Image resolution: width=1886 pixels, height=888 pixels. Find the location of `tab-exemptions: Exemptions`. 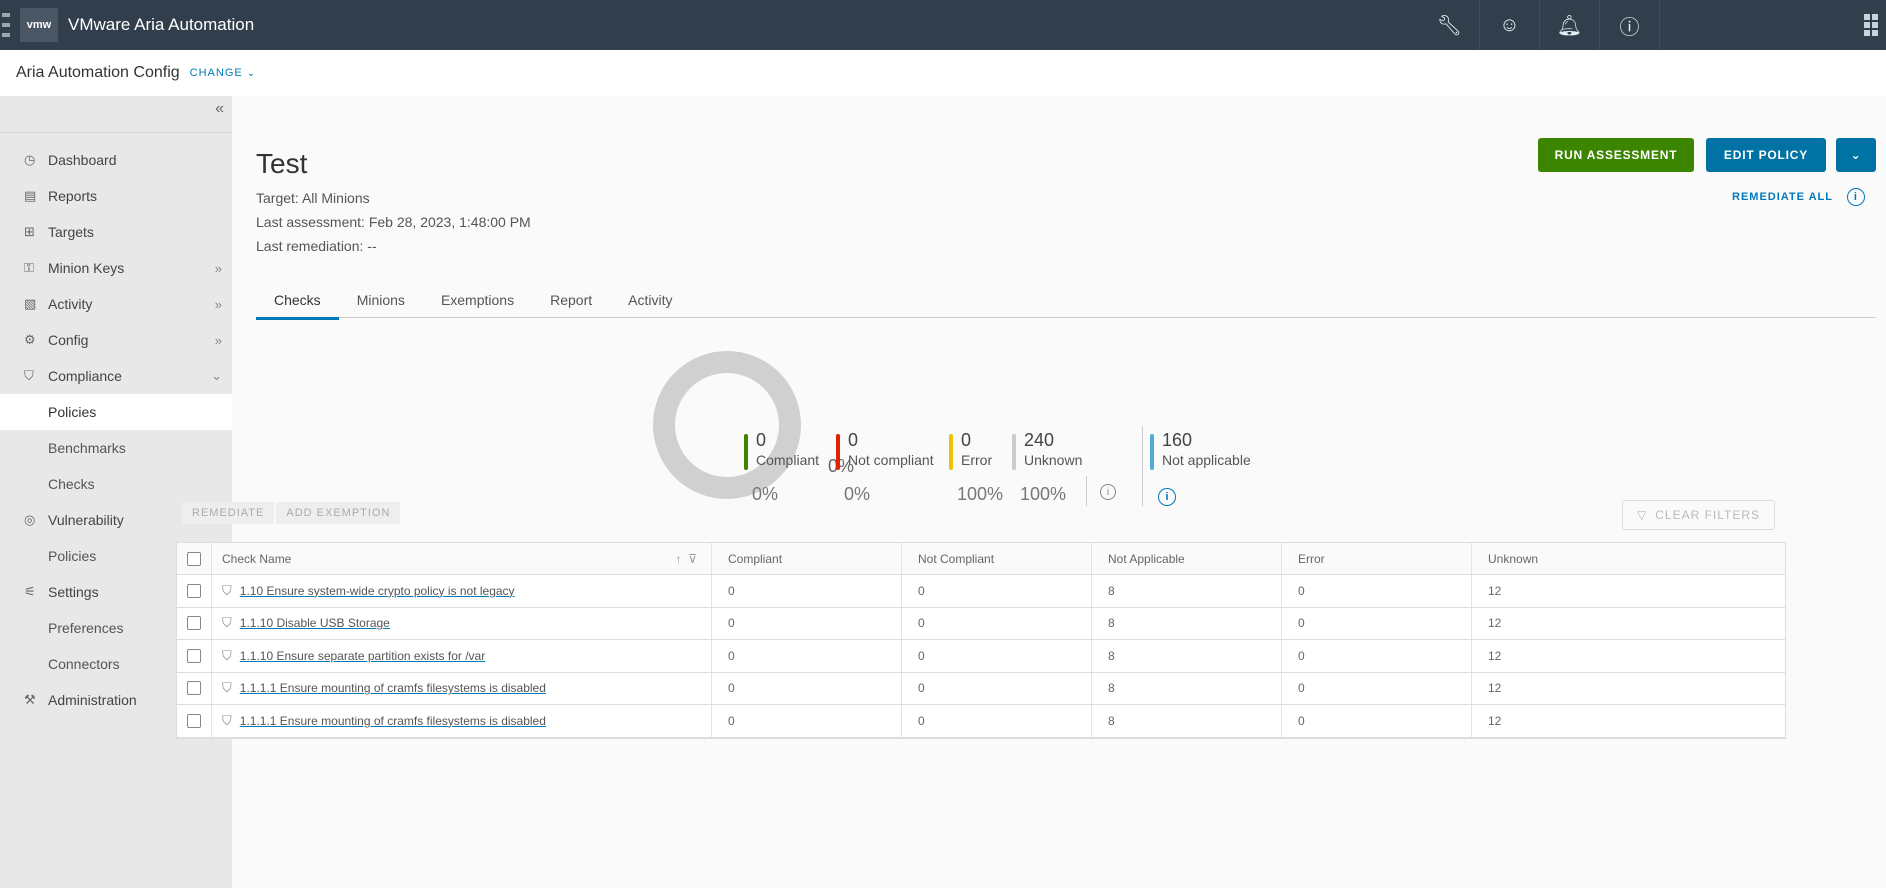

tab-exemptions: Exemptions is located at coordinates (477, 303).